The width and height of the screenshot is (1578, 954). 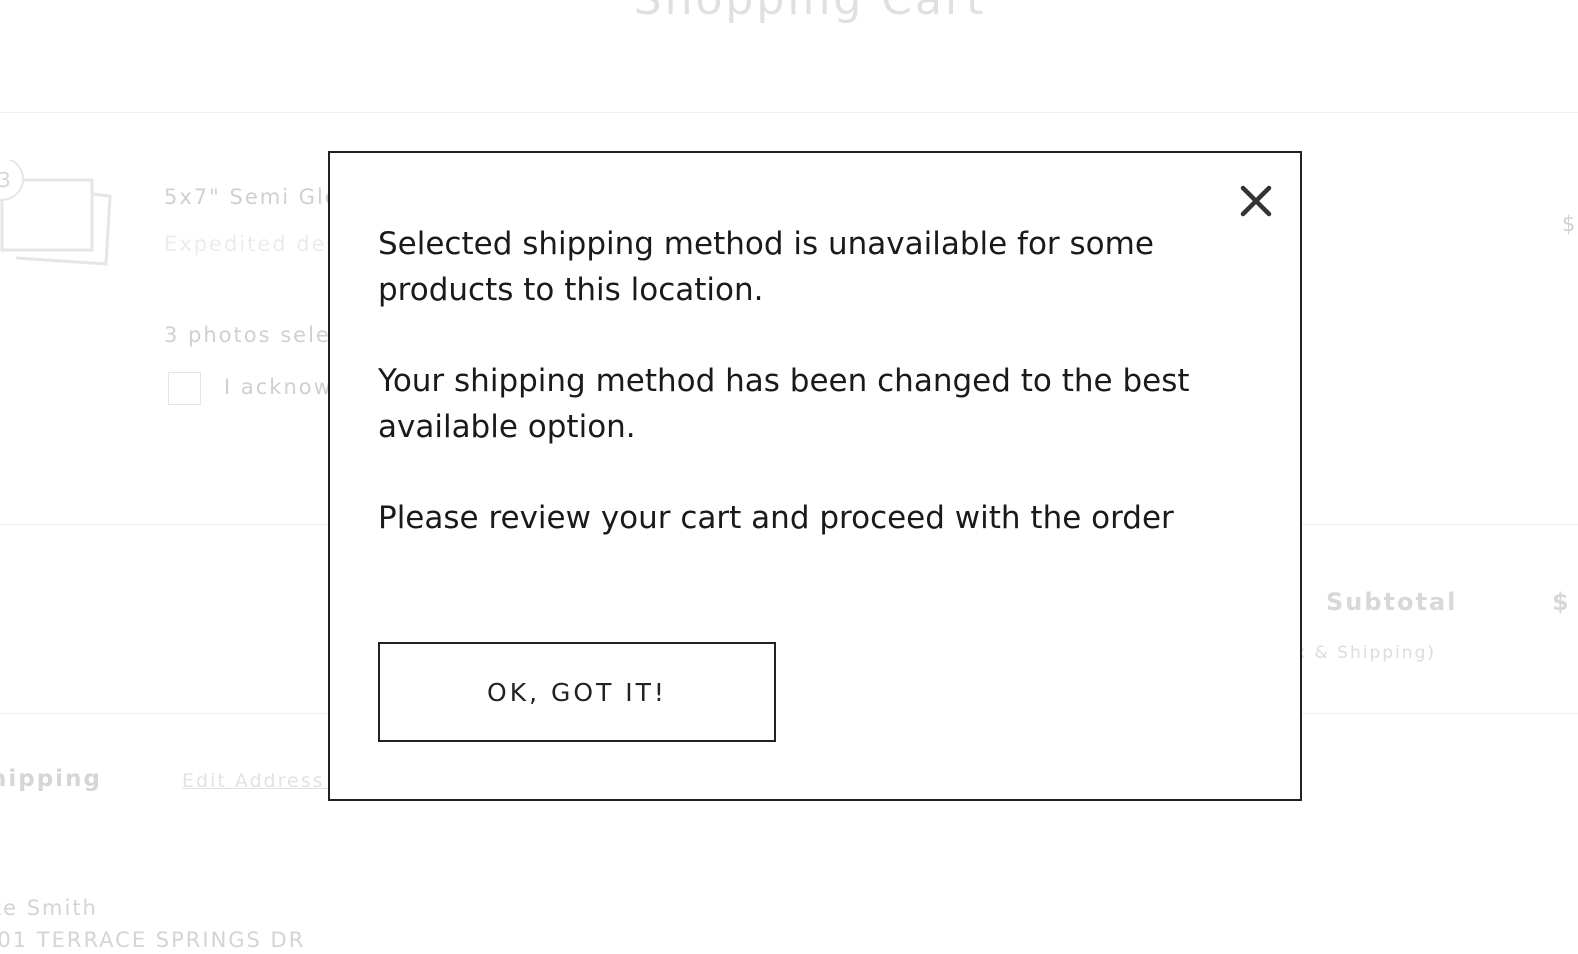 I want to click on divider, so click(x=789, y=112).